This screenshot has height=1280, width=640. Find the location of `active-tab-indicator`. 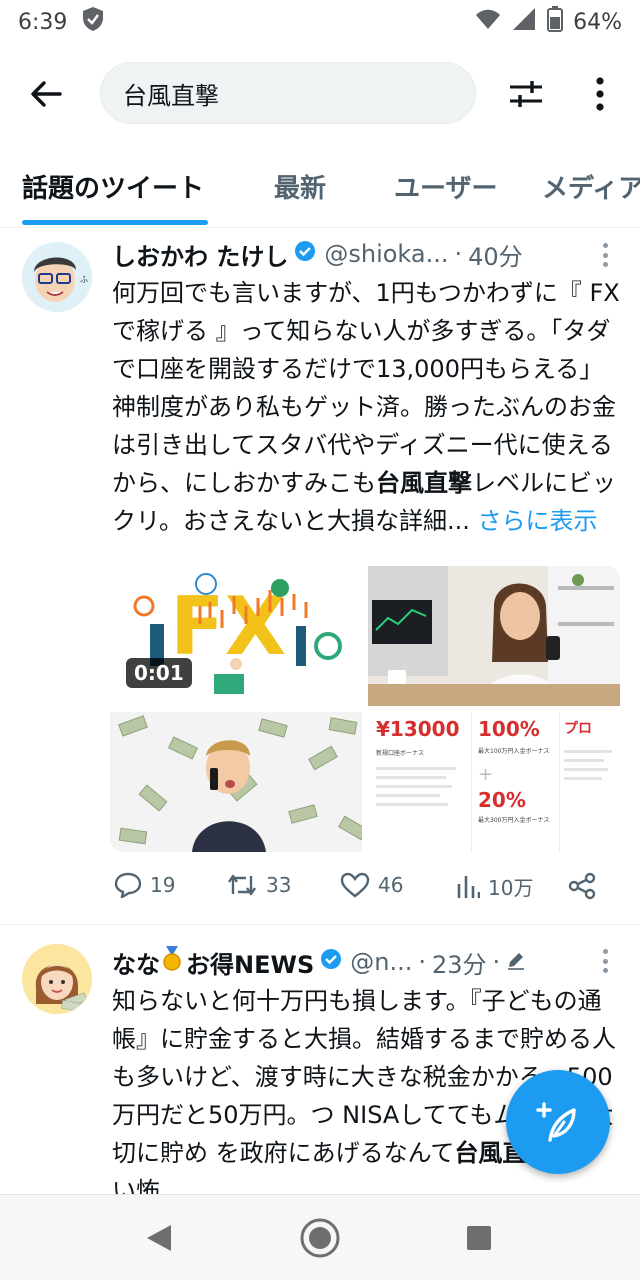

active-tab-indicator is located at coordinates (115, 222).